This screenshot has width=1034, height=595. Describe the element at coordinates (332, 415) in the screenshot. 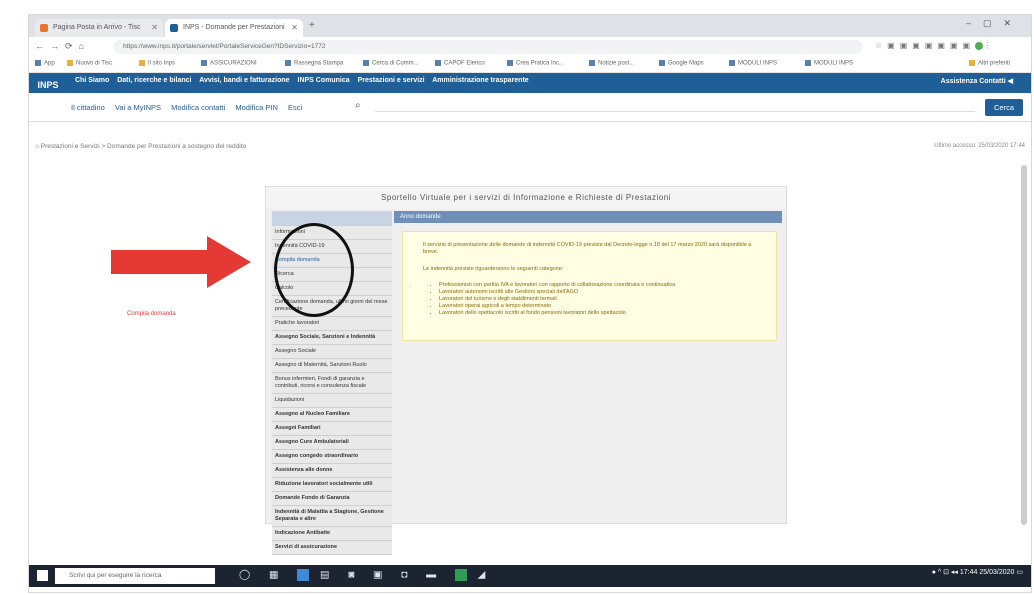

I see `menu-item: Assegno al Nucleo Familiare` at that location.